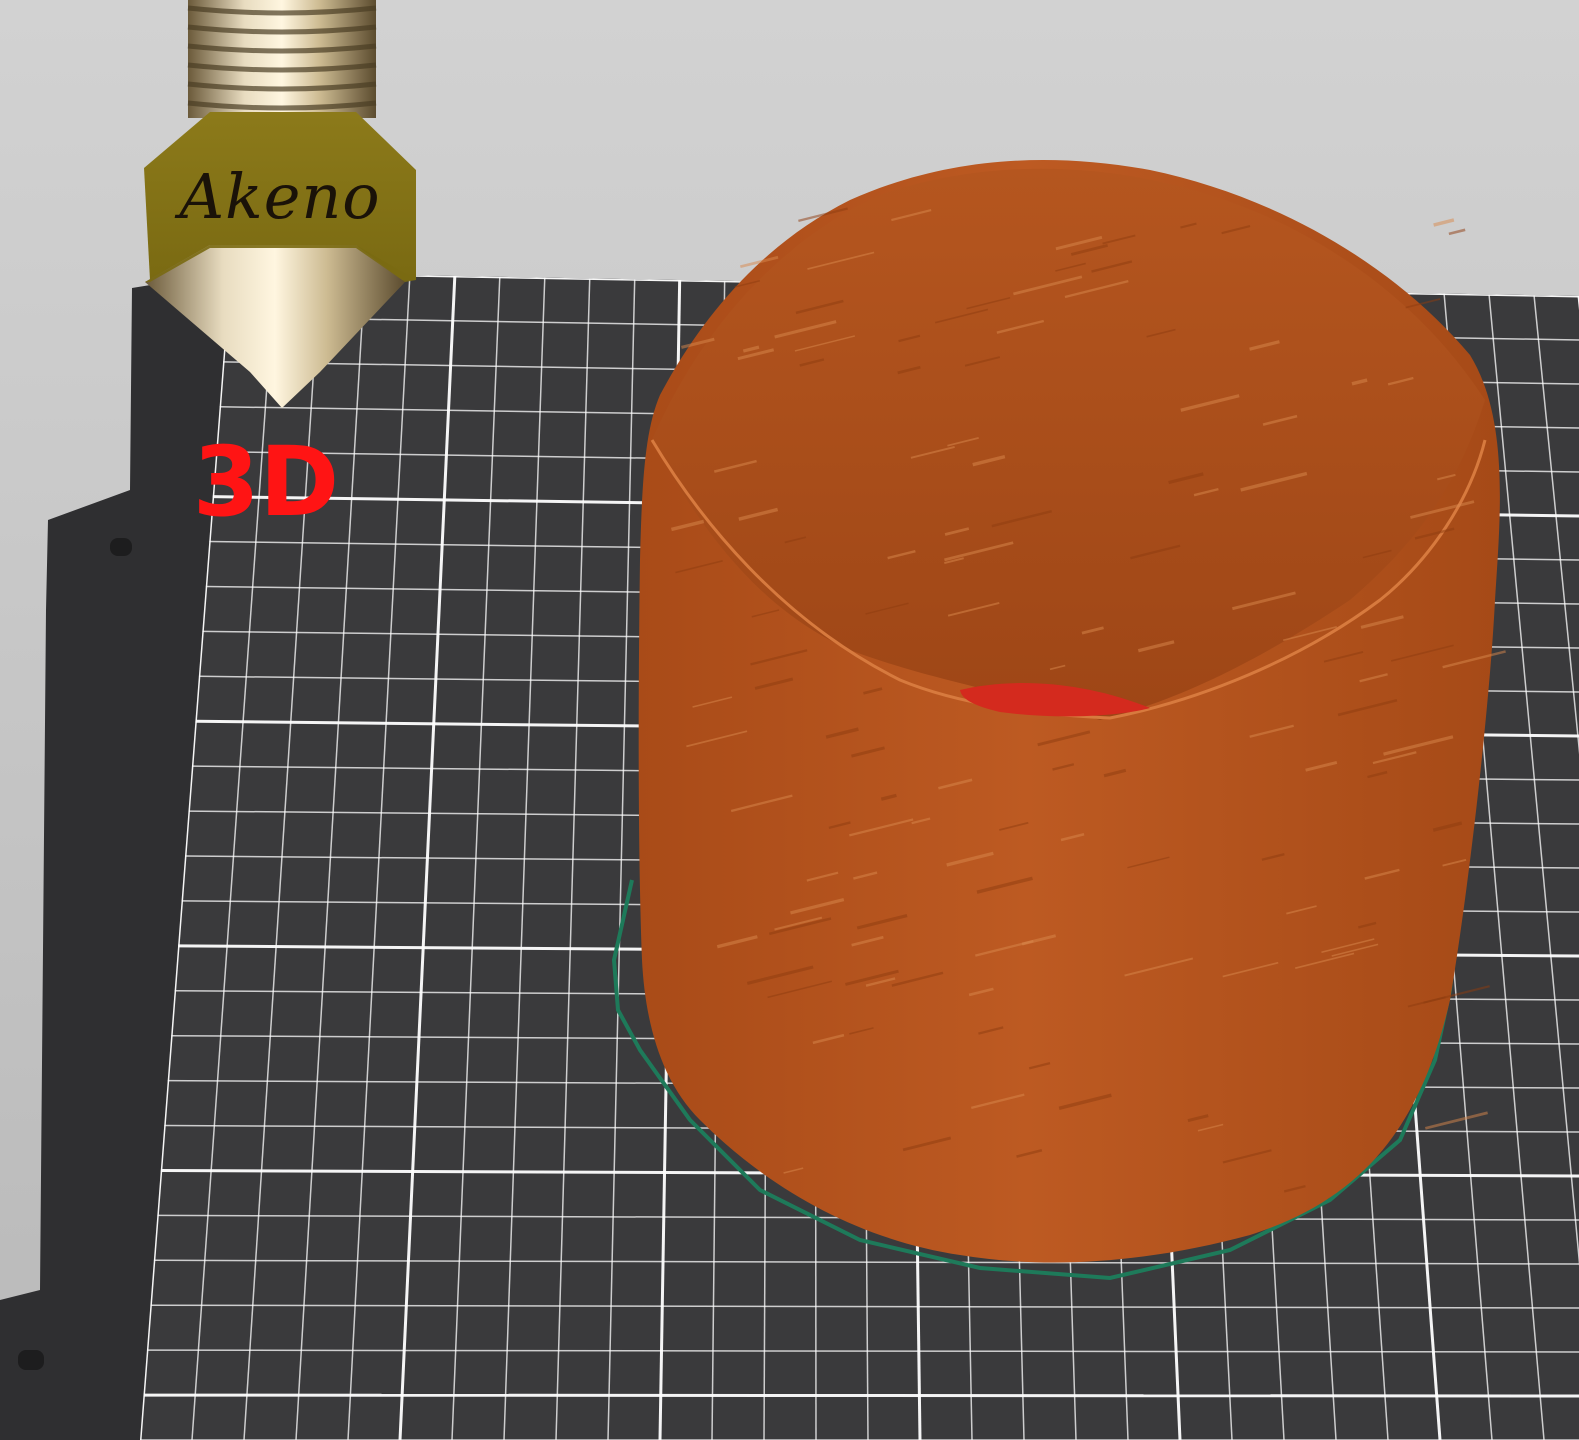 This screenshot has width=1579, height=1440. What do you see at coordinates (266, 482) in the screenshot?
I see `logo-3d-text: 3D` at bounding box center [266, 482].